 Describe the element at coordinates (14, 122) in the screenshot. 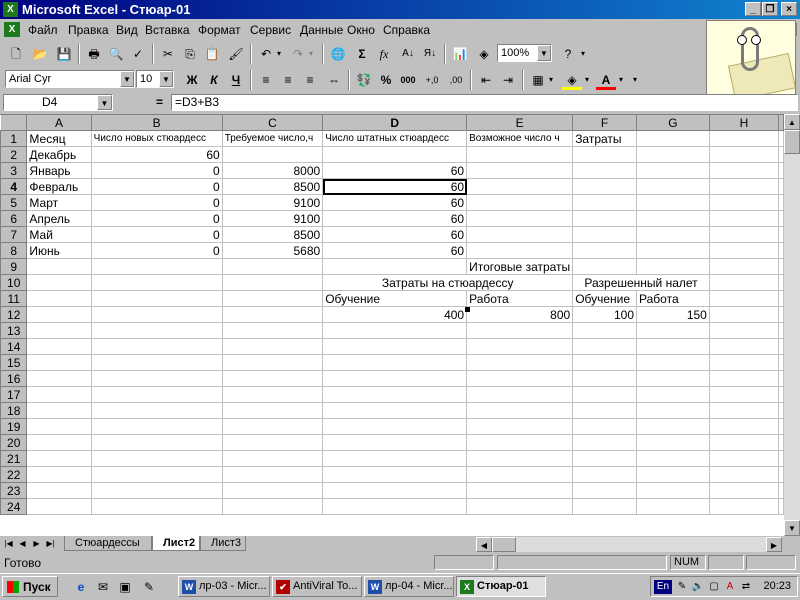

I see `select-all-corner` at that location.